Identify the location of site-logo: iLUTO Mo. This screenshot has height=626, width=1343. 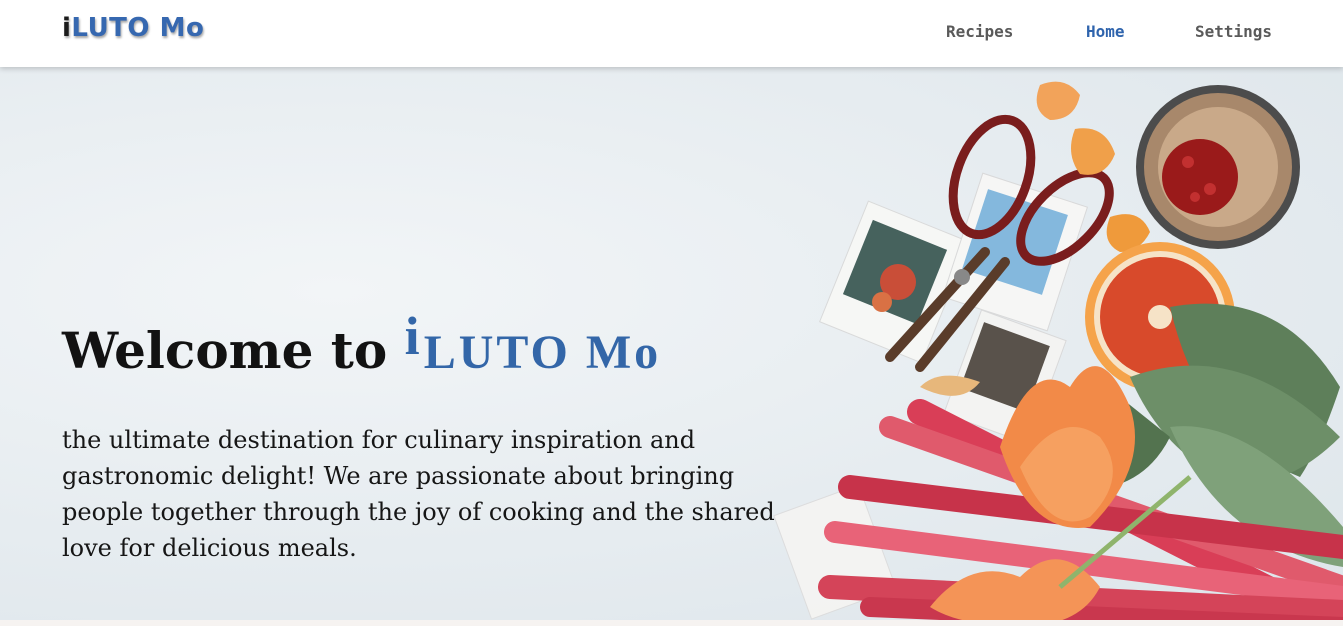
(133, 28).